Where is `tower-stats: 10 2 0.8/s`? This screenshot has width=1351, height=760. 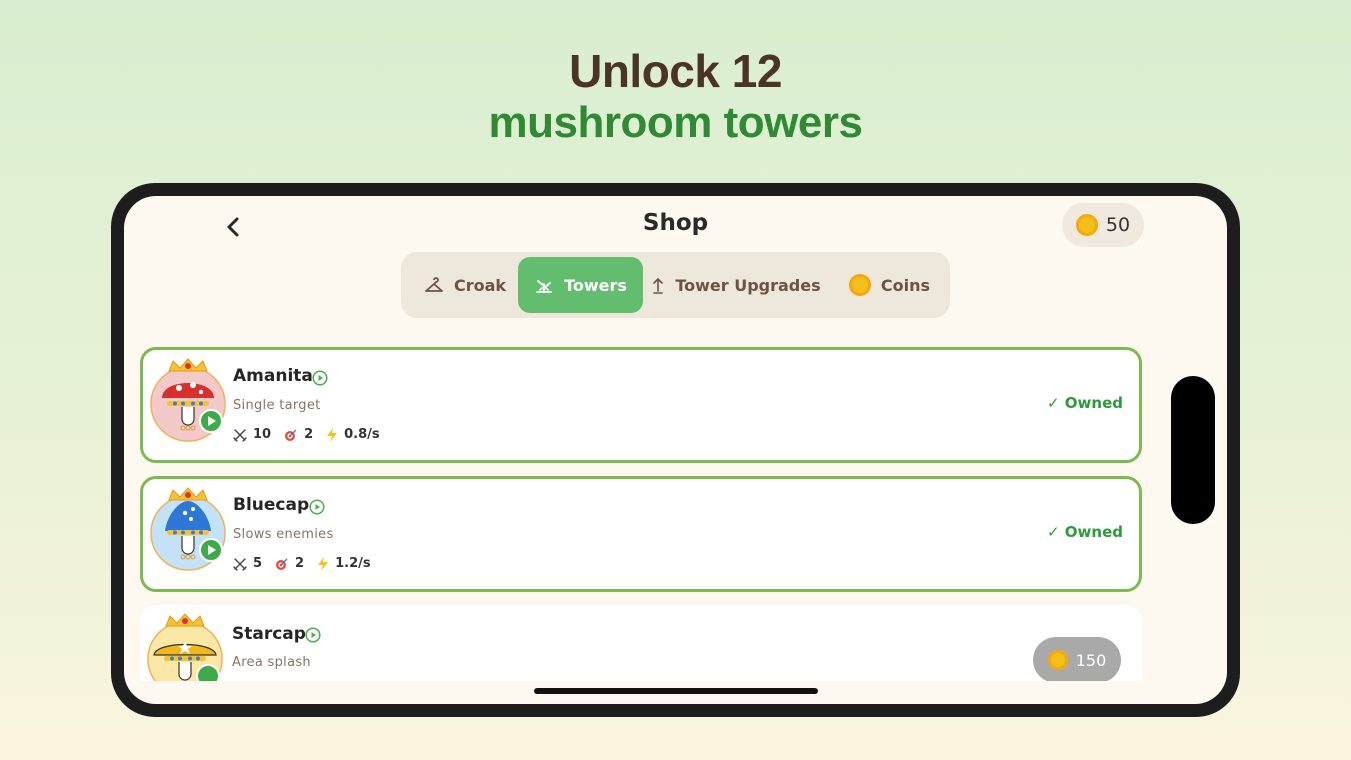 tower-stats: 10 2 0.8/s is located at coordinates (306, 434).